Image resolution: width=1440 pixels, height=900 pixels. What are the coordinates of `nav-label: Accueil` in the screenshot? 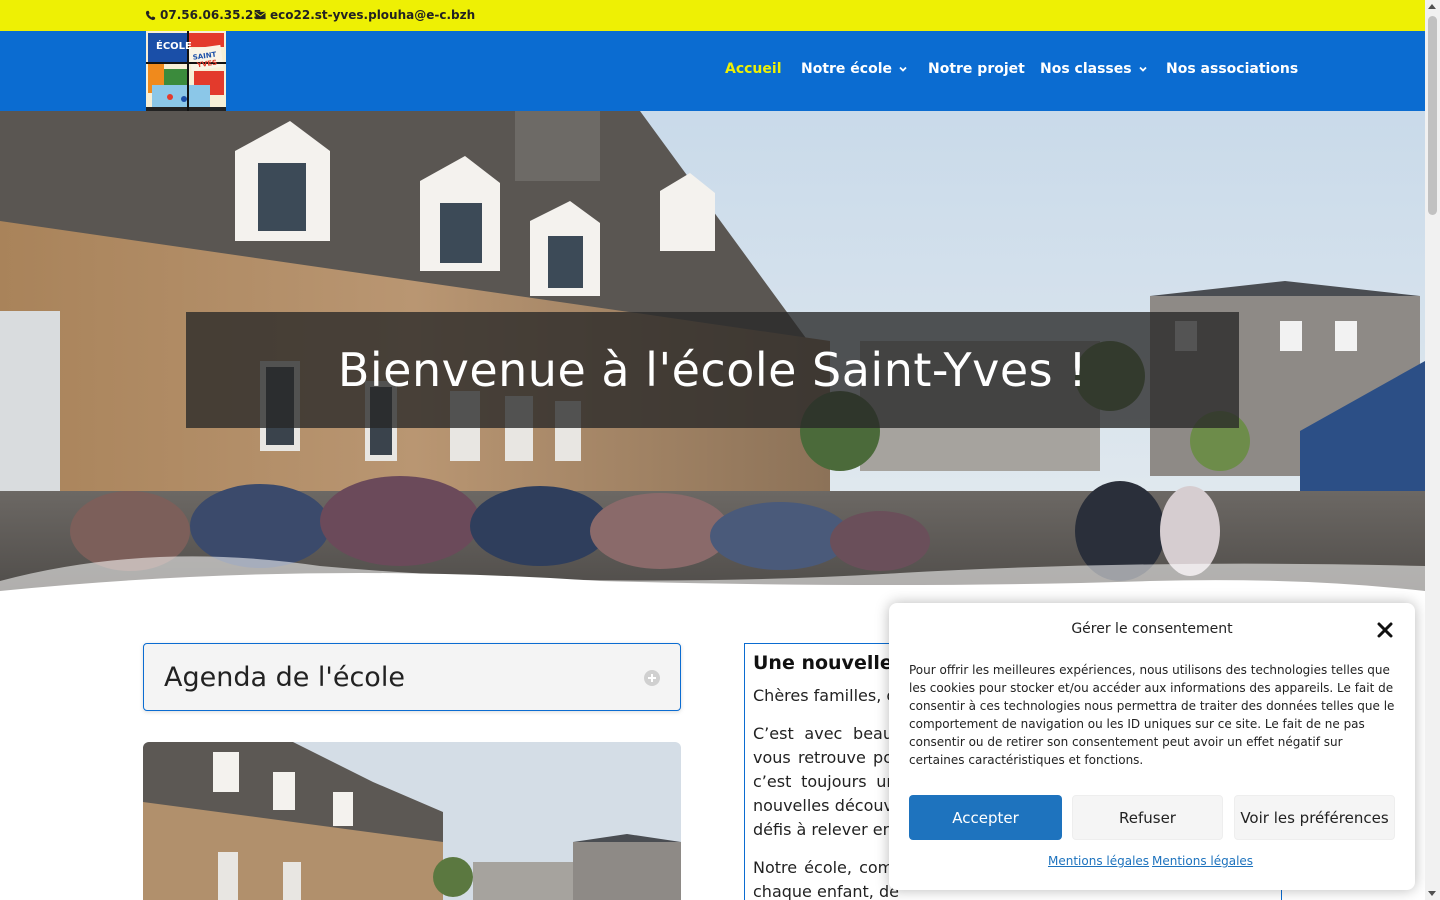 It's located at (753, 69).